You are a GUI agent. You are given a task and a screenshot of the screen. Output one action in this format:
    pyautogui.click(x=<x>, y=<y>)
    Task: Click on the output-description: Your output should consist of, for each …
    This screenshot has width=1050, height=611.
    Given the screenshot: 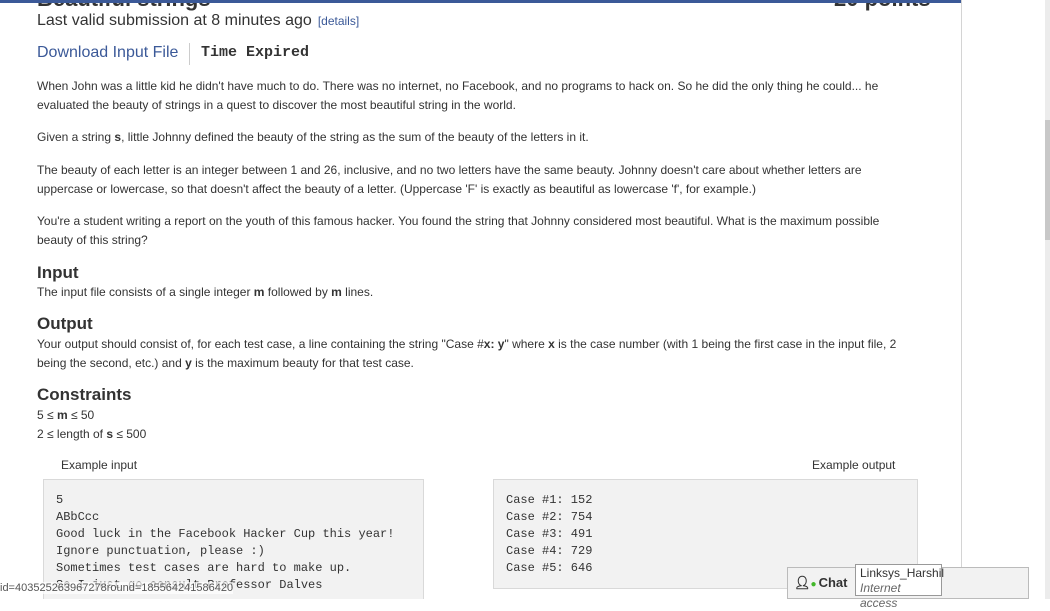 What is the action you would take?
    pyautogui.click(x=477, y=354)
    